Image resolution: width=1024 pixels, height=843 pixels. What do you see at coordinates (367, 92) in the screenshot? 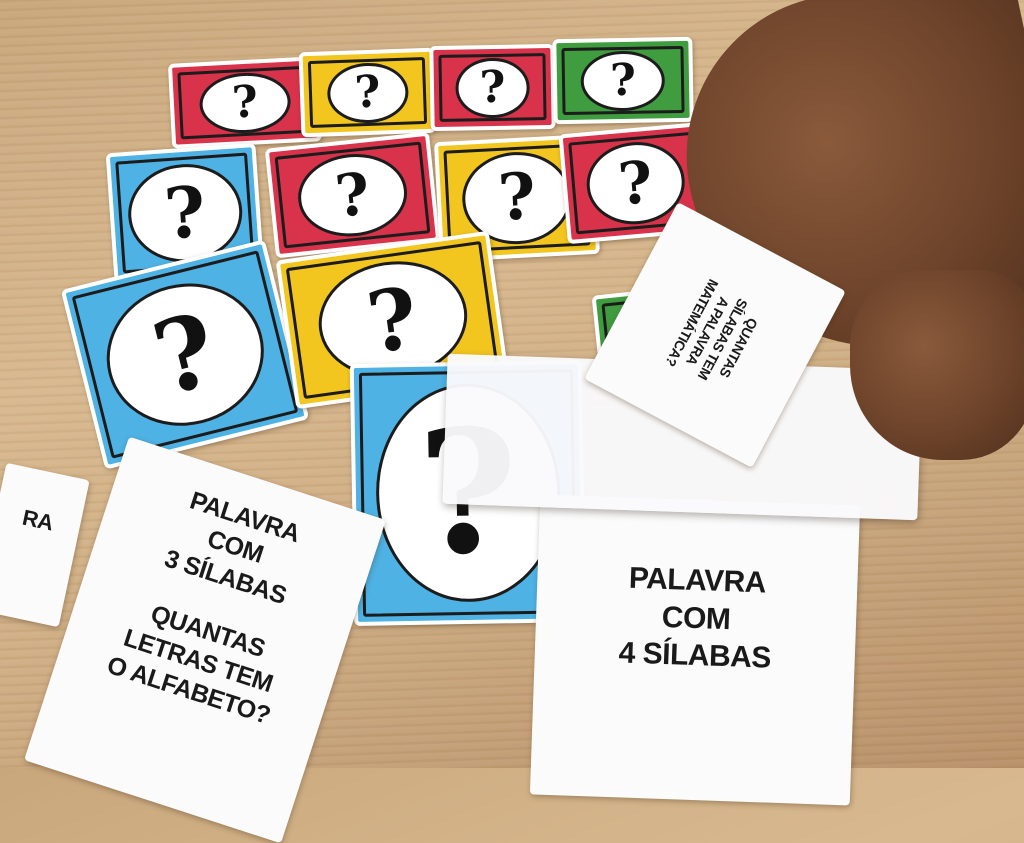
I see `question-card-yellow-1: ?` at bounding box center [367, 92].